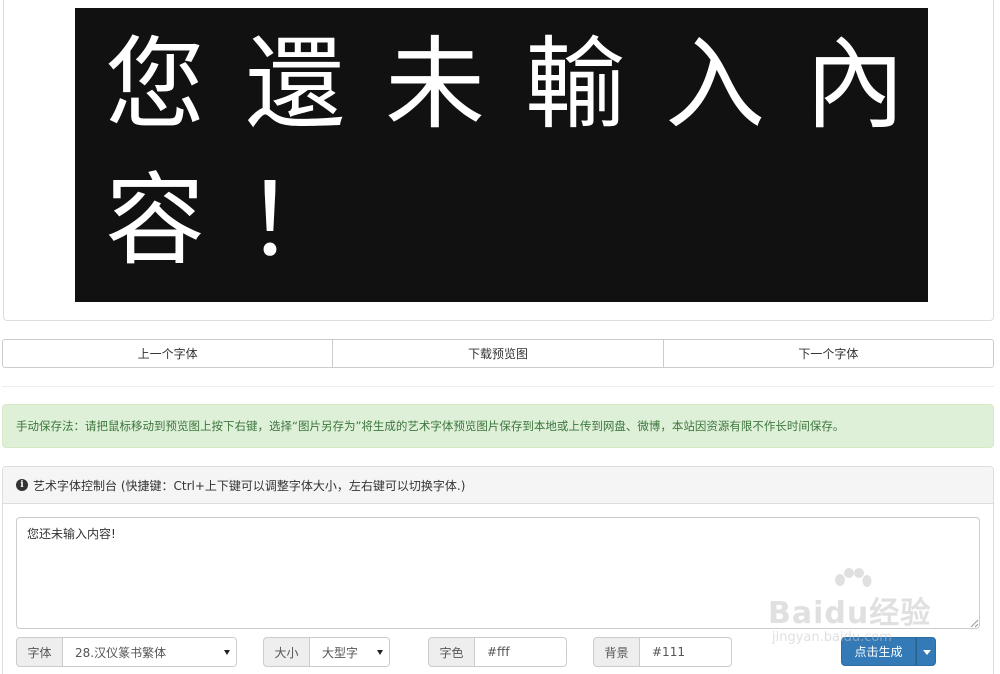 This screenshot has height=674, width=1000. Describe the element at coordinates (39, 652) in the screenshot. I see `font-label: 字体` at that location.